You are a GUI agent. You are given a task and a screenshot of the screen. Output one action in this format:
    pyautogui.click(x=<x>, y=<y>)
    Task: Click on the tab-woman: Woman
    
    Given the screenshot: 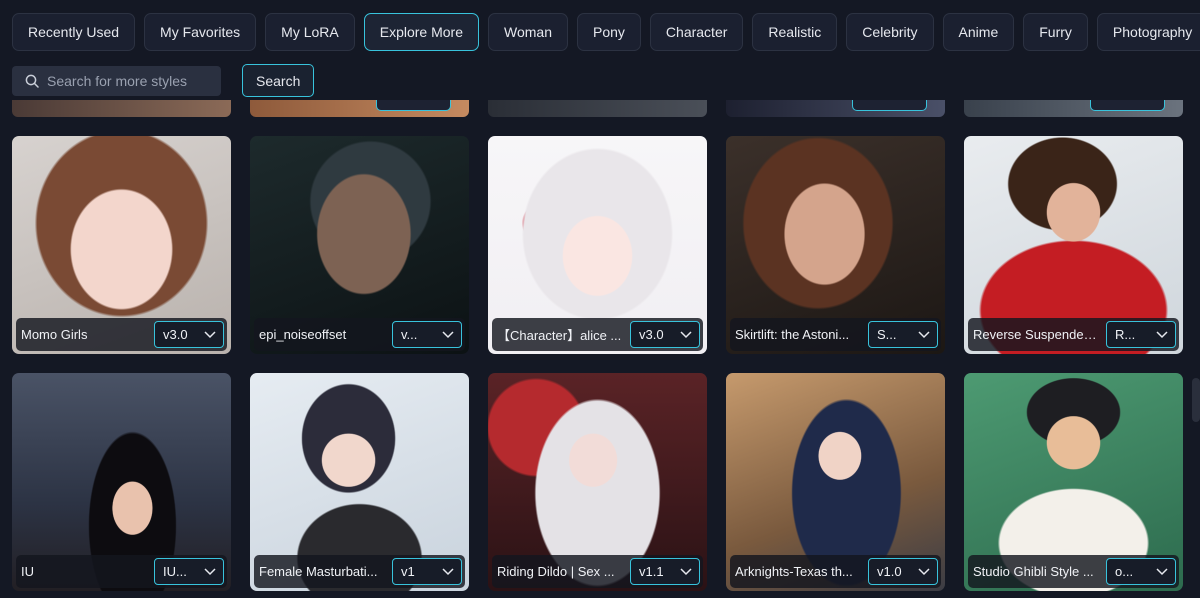 What is the action you would take?
    pyautogui.click(x=528, y=32)
    